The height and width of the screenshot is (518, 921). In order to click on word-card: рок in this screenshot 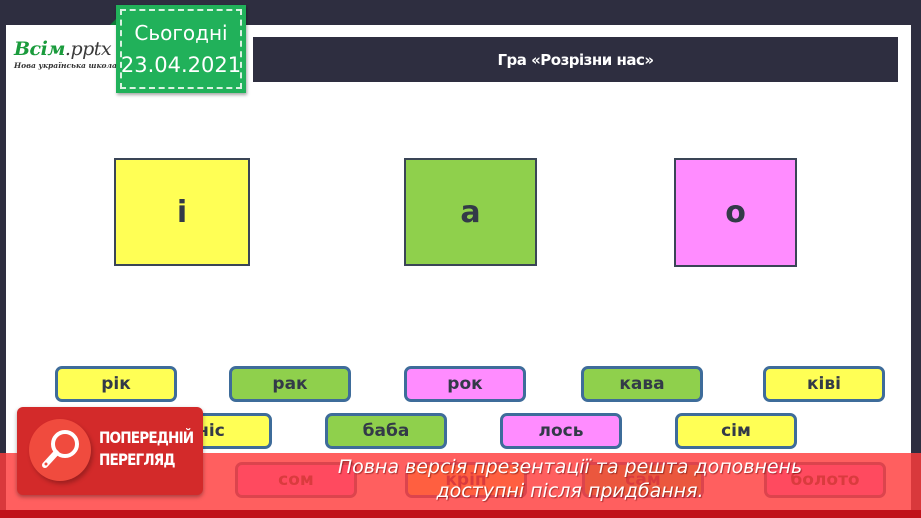, I will do `click(465, 384)`.